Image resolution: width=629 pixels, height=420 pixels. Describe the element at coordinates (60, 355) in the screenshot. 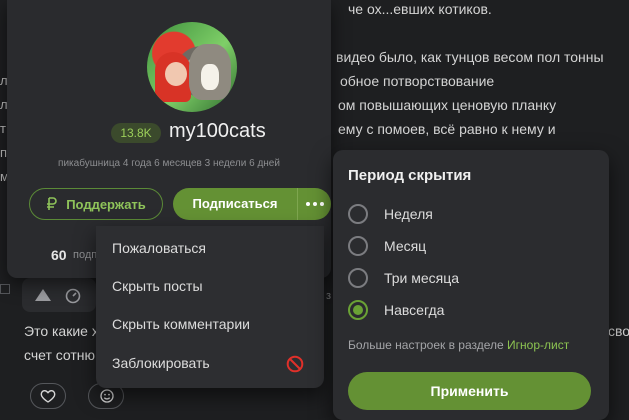

I see `post-text-line: счет сотню` at that location.